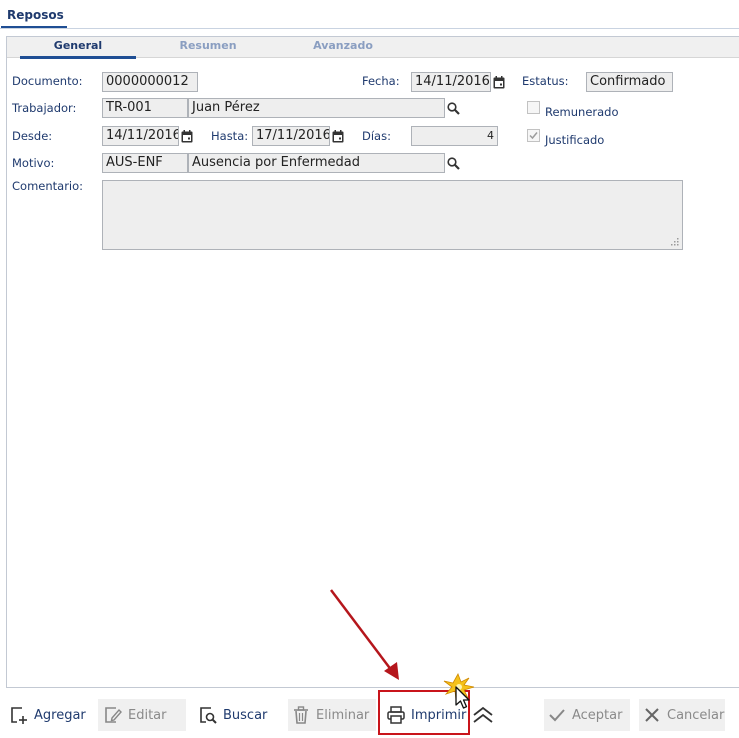 The width and height of the screenshot is (739, 738). Describe the element at coordinates (381, 81) in the screenshot. I see `fecha-label: Fecha:` at that location.